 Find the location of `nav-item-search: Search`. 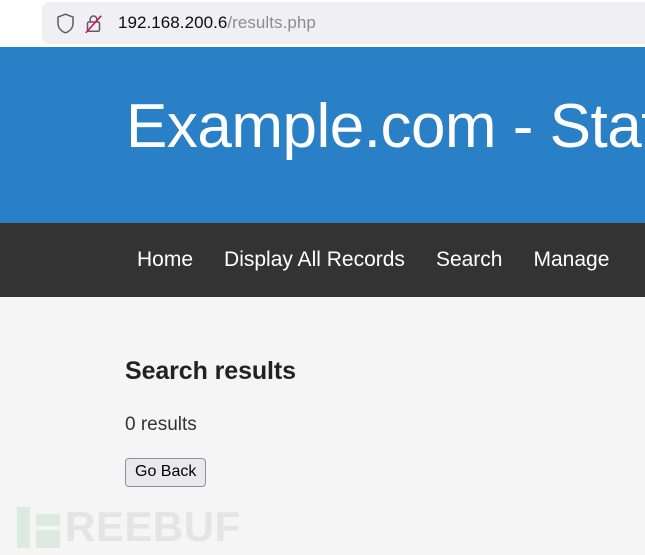

nav-item-search: Search is located at coordinates (469, 260).